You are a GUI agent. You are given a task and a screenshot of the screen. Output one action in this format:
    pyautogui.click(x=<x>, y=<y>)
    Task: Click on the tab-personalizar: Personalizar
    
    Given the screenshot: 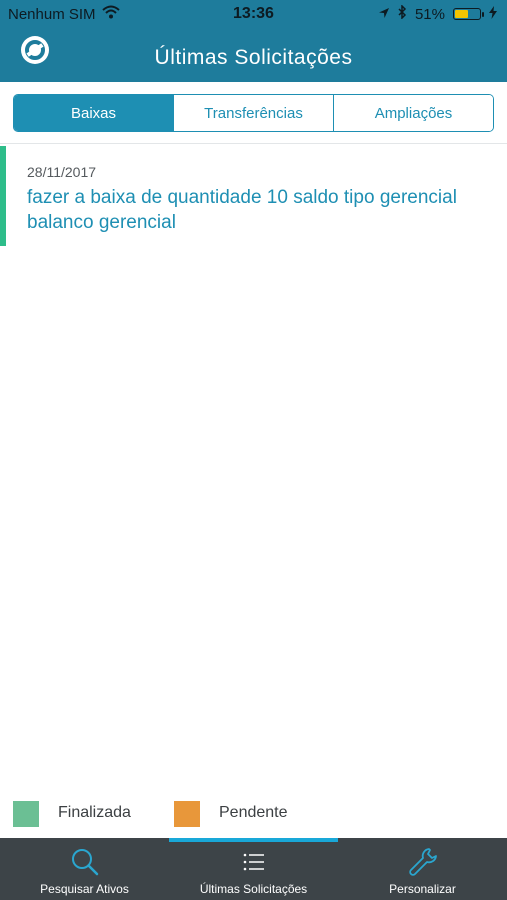 What is the action you would take?
    pyautogui.click(x=422, y=869)
    